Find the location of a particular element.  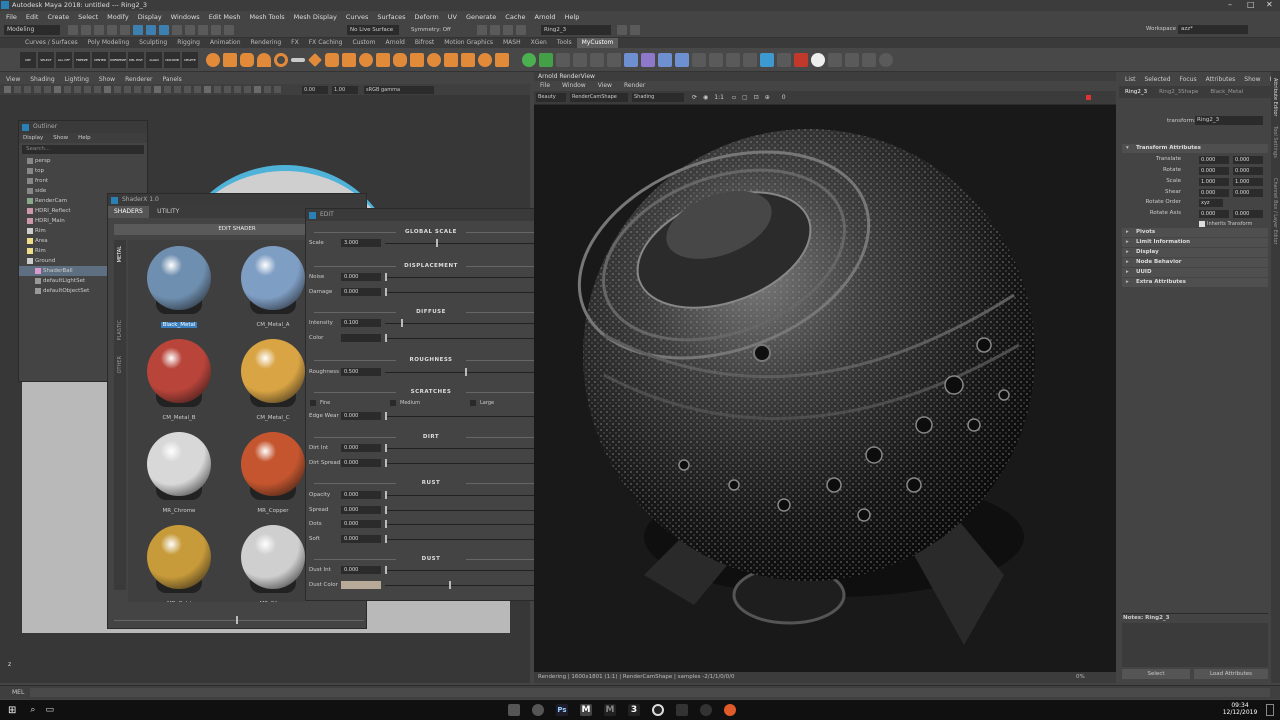

camera-dropdown: RenderCamShape is located at coordinates (599, 97).